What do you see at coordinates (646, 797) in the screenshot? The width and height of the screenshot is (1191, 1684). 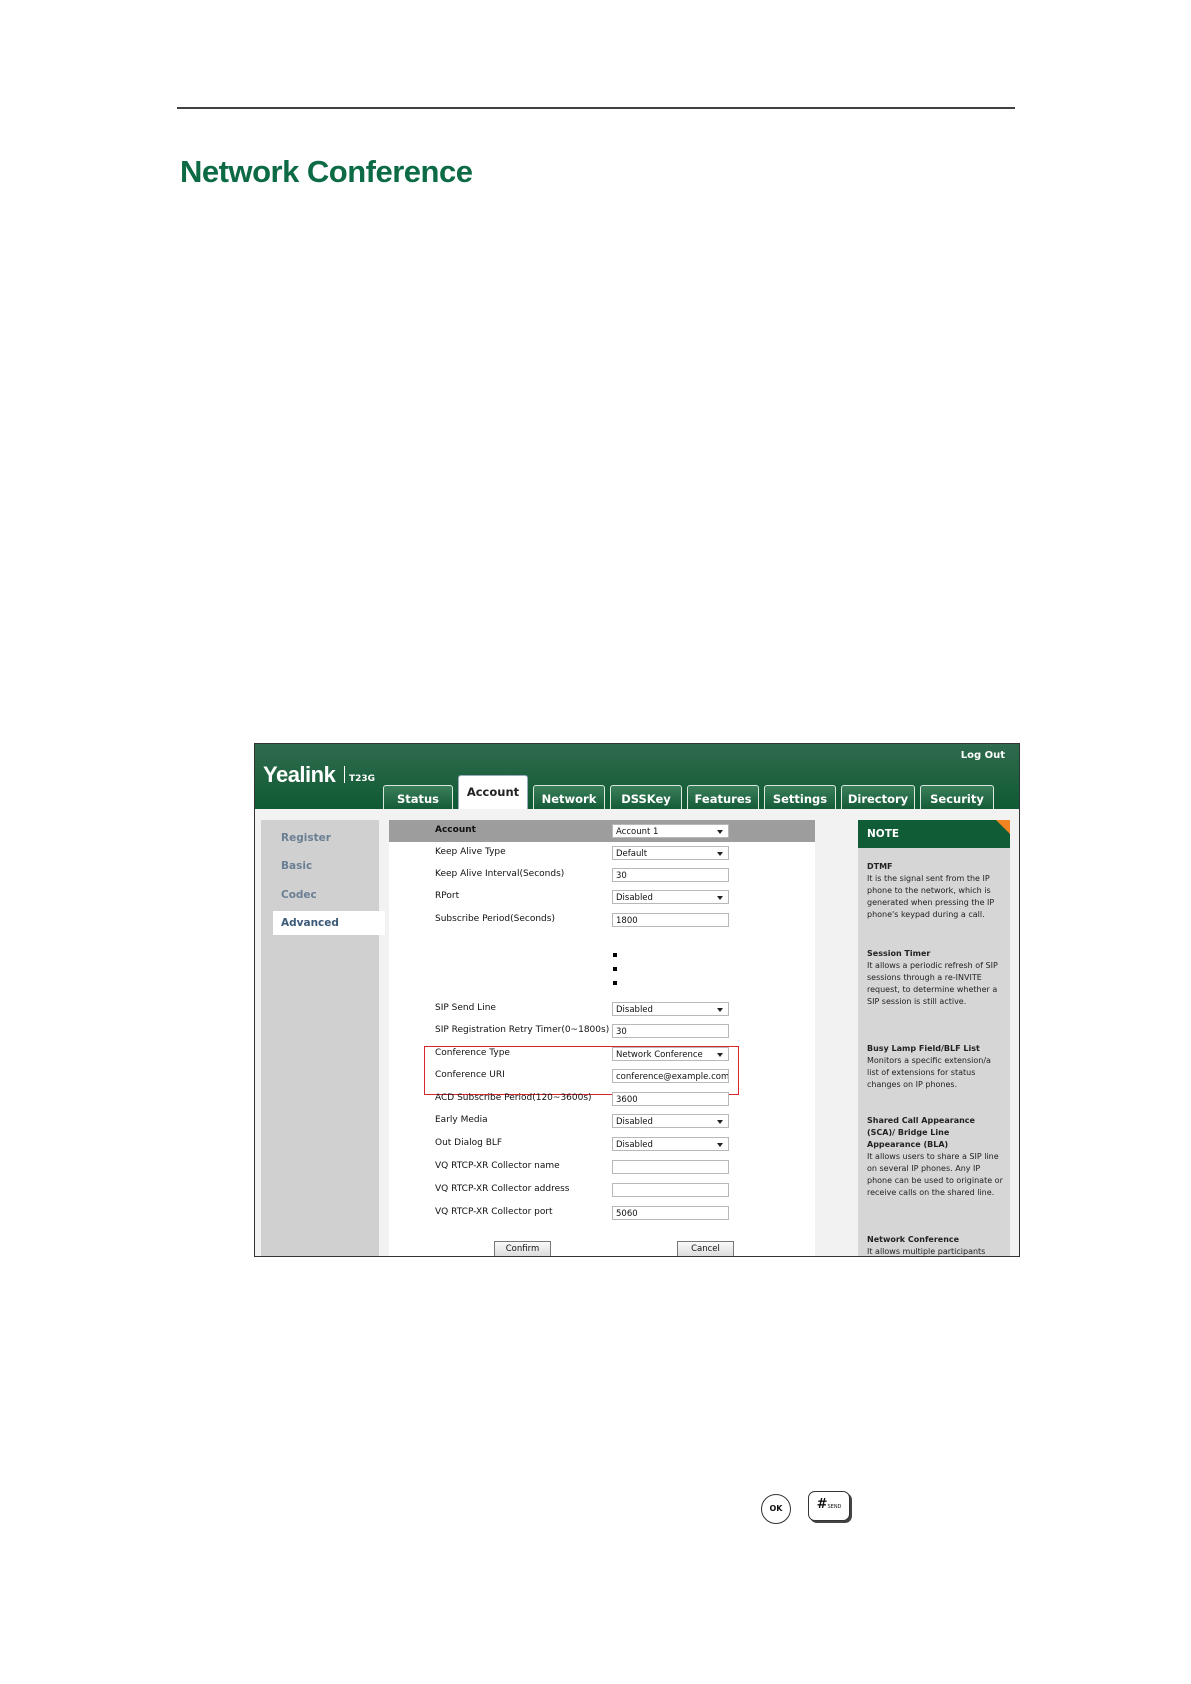 I see `tab-dsskey: DSSKey` at bounding box center [646, 797].